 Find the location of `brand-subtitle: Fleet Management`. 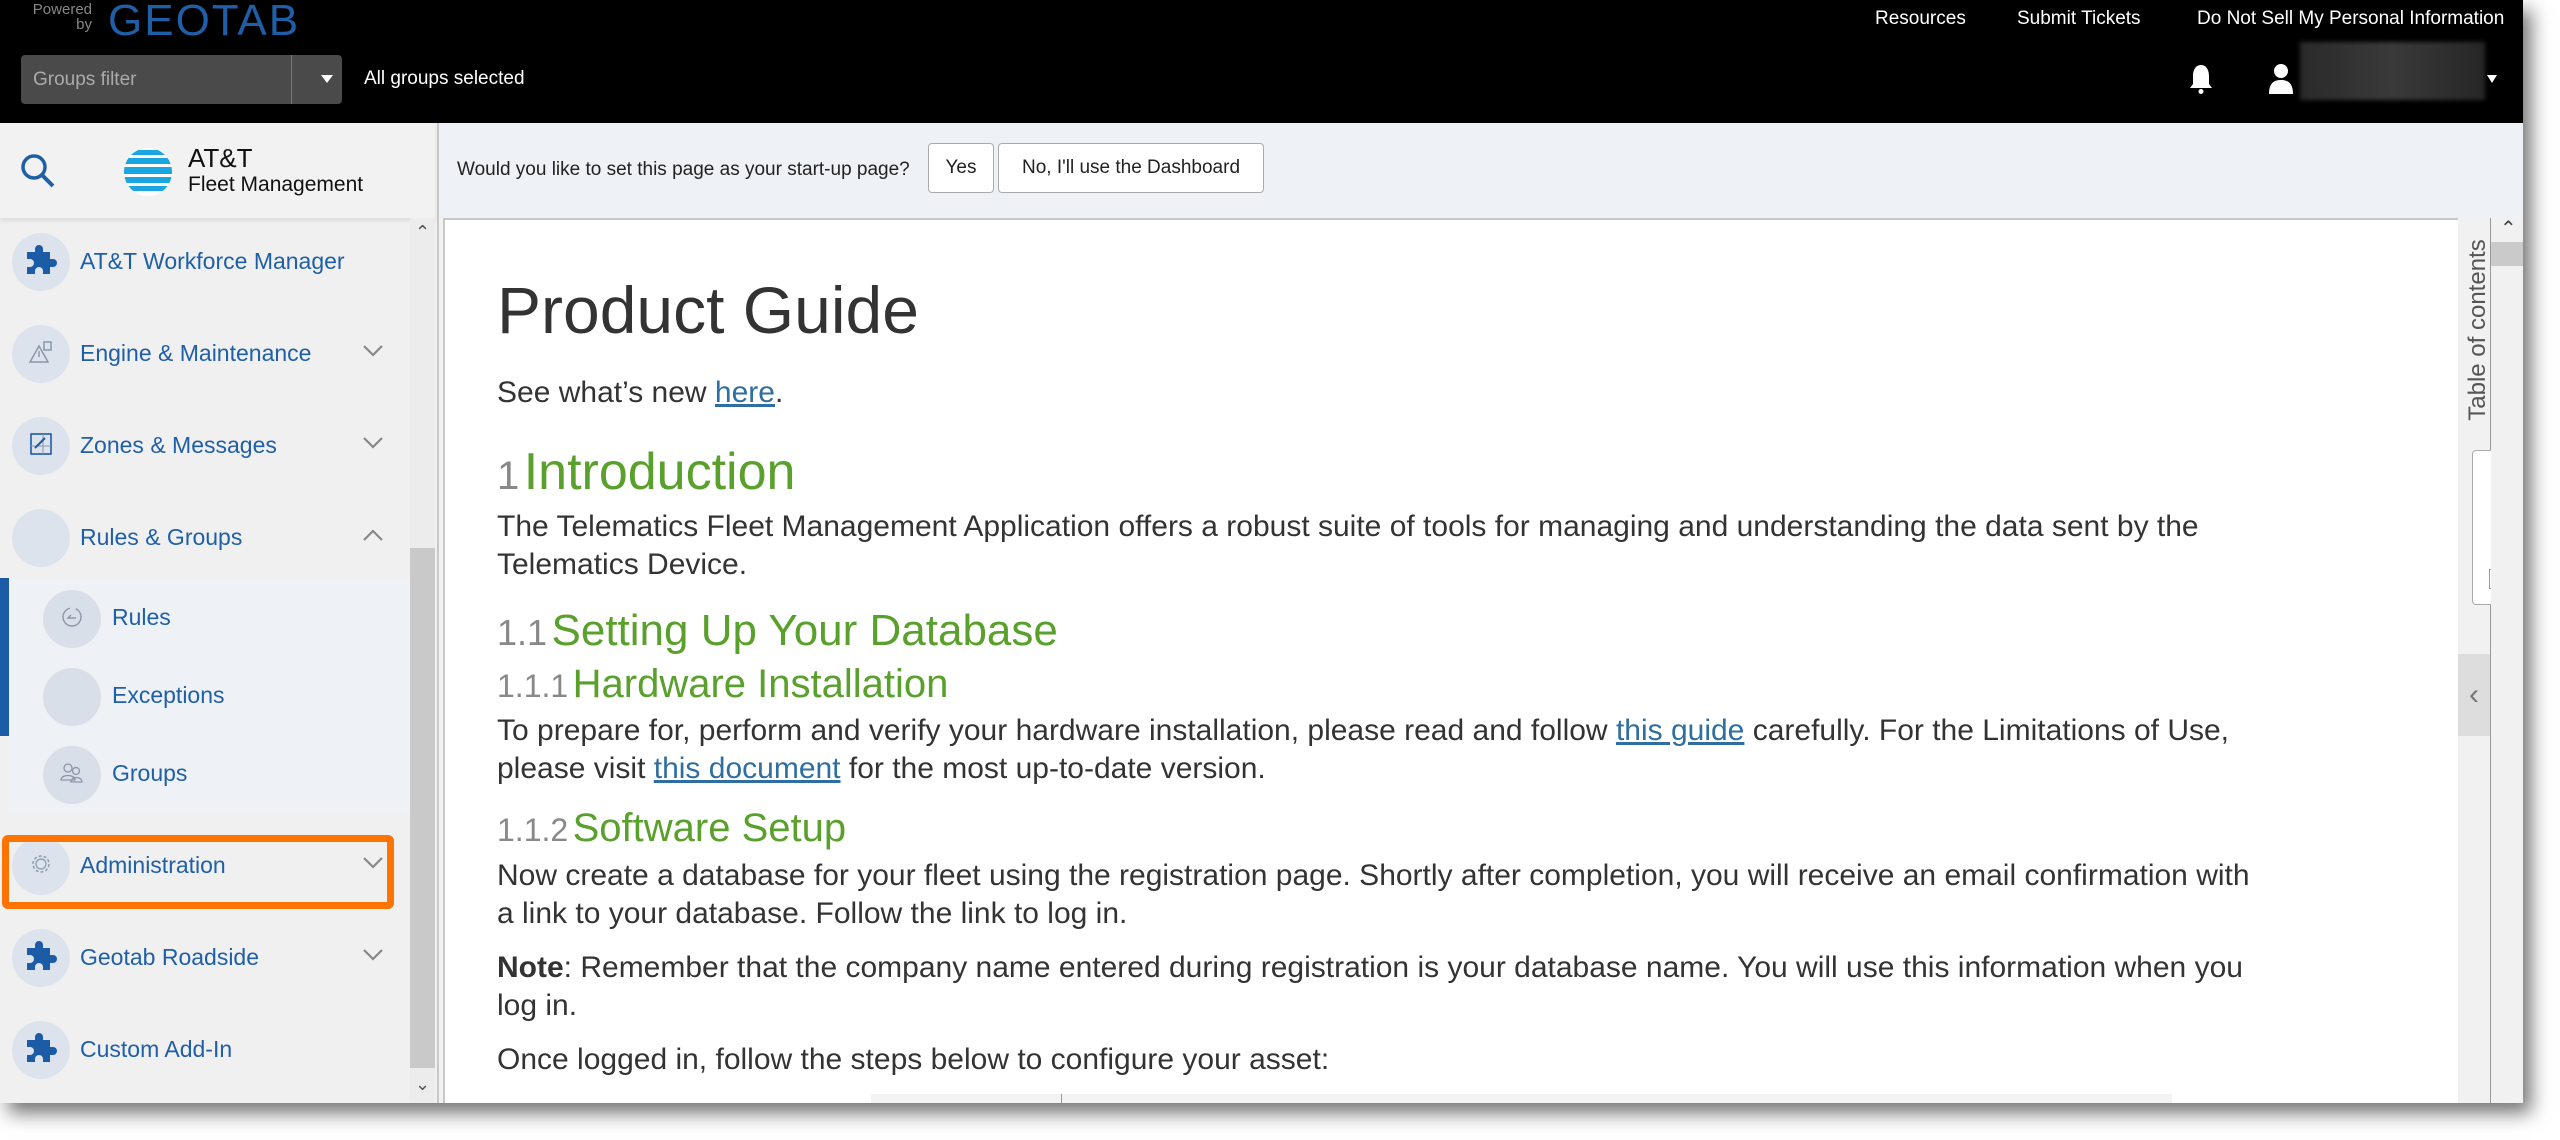

brand-subtitle: Fleet Management is located at coordinates (276, 184).